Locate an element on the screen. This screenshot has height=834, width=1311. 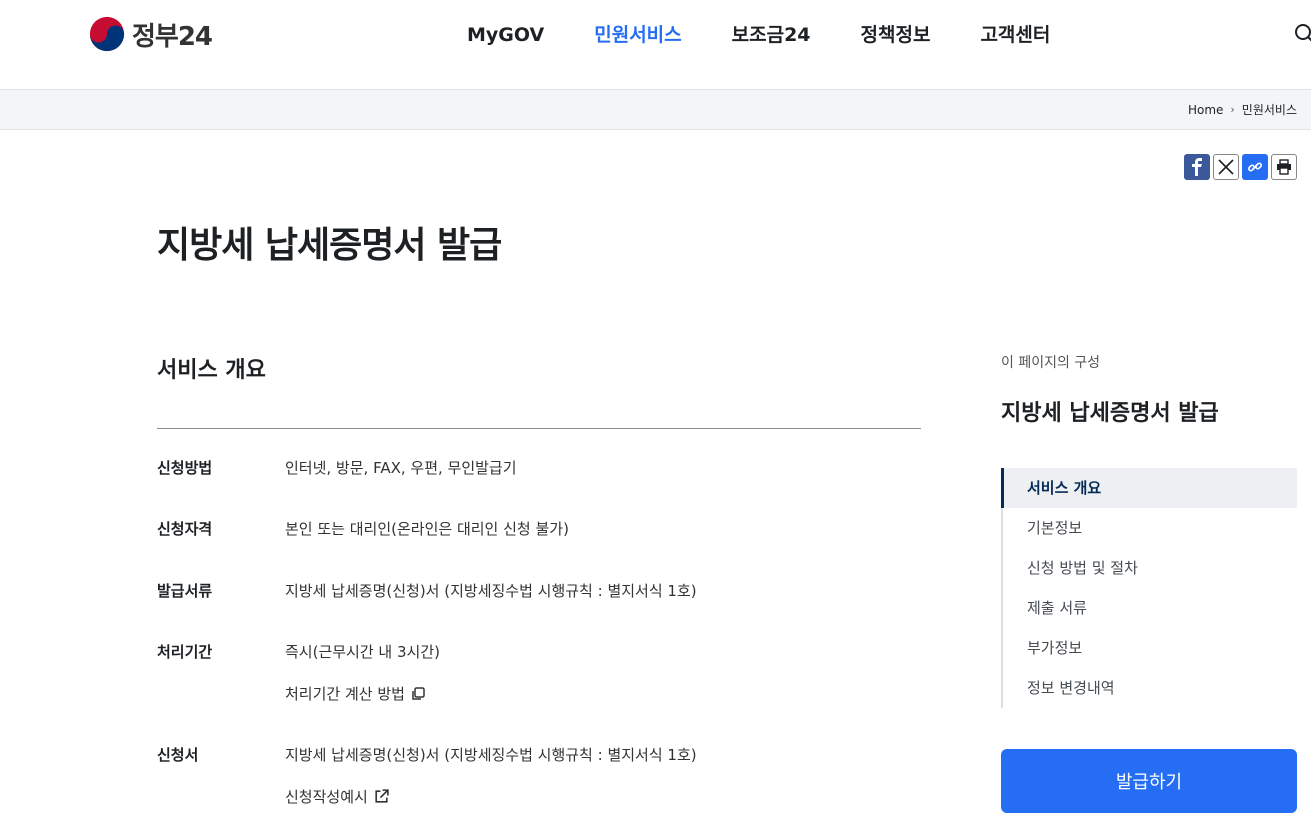
copy-icon is located at coordinates (418, 693).